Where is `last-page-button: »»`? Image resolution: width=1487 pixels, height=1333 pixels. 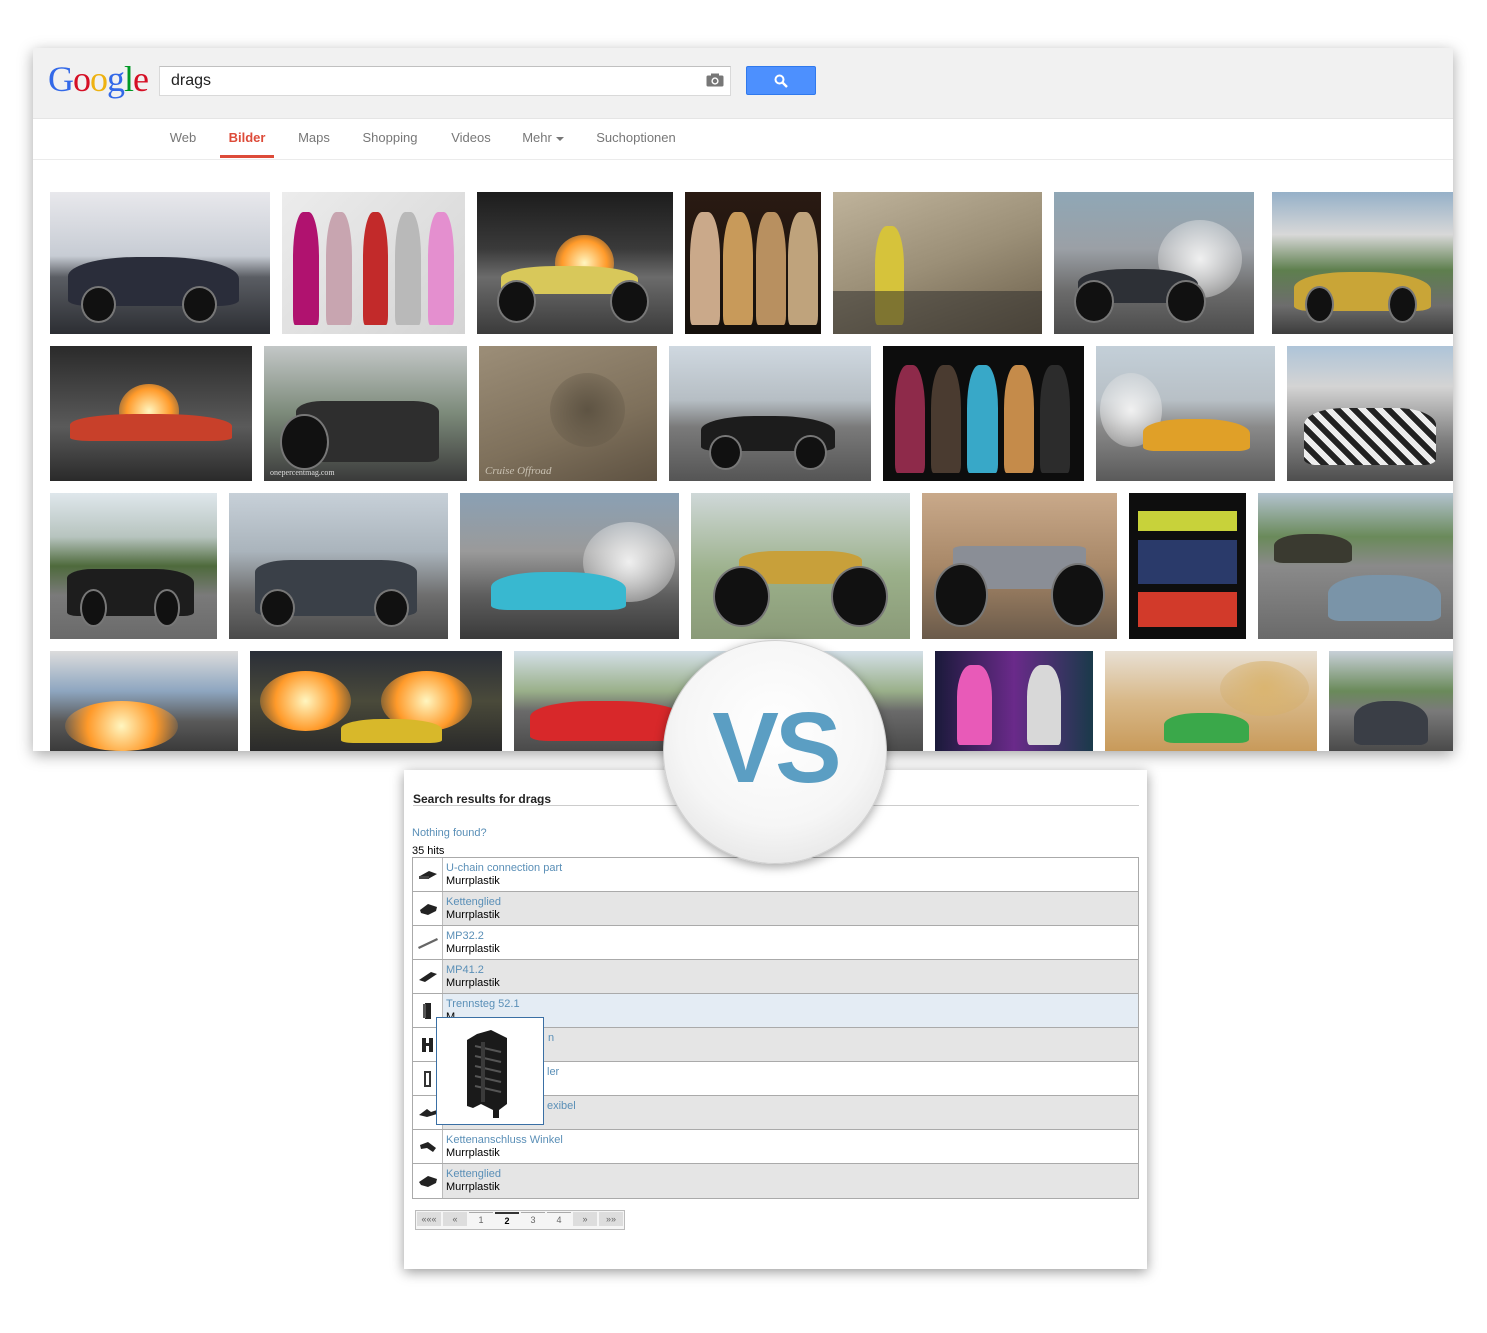 last-page-button: »» is located at coordinates (611, 1219).